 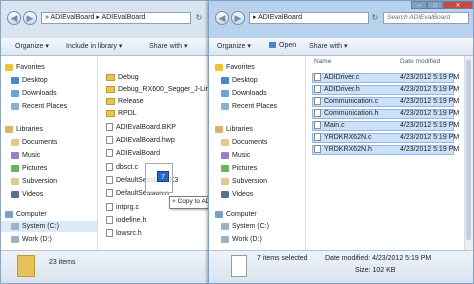 I want to click on include-in-library-button: Include in library ▾, so click(x=94, y=46).